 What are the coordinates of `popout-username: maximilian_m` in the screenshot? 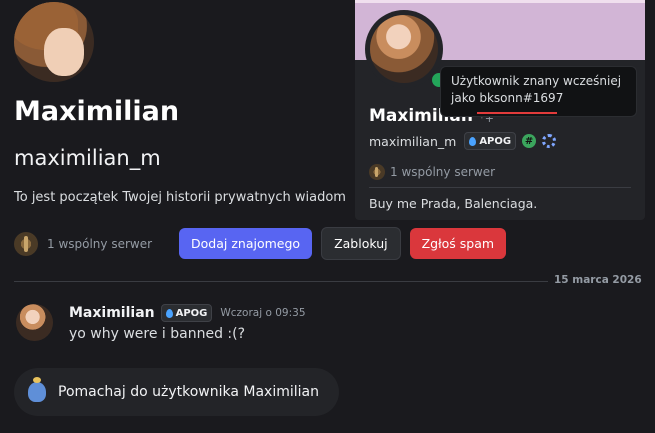 It's located at (412, 141).